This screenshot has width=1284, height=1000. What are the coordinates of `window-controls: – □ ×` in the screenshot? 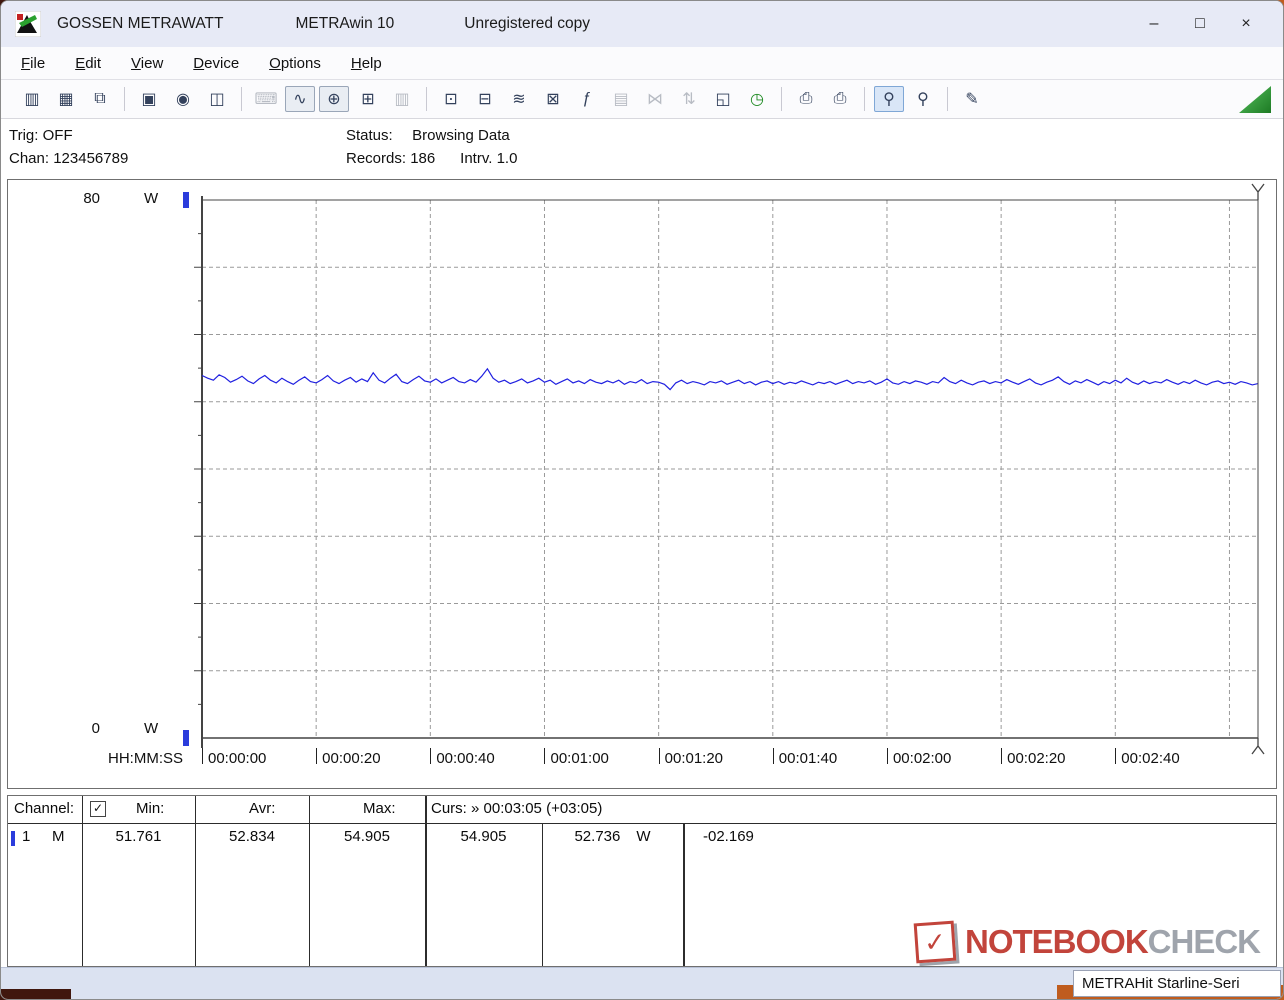 It's located at (1200, 24).